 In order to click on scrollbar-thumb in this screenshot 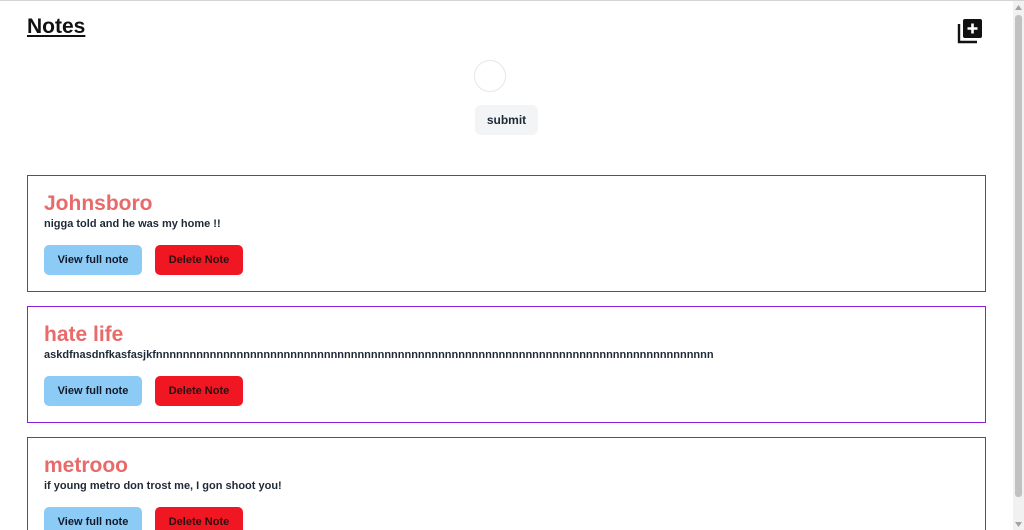, I will do `click(1018, 256)`.